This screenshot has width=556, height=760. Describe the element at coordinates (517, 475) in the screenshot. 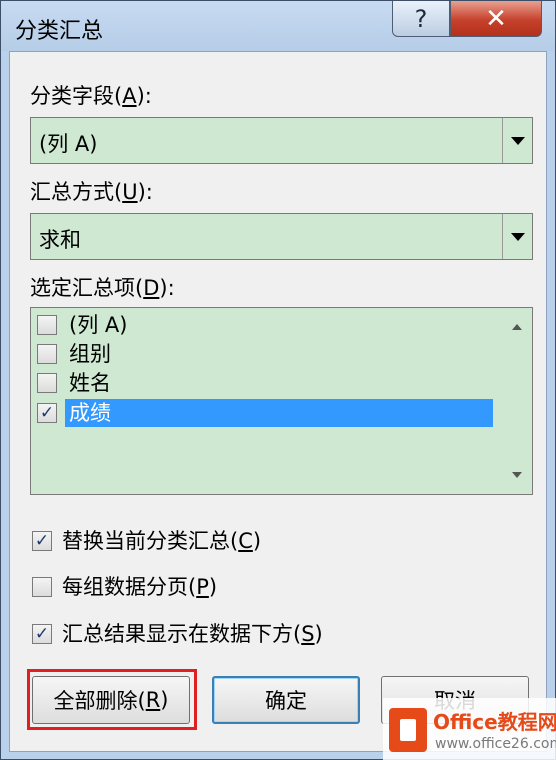

I see `scroll-down-icon` at that location.